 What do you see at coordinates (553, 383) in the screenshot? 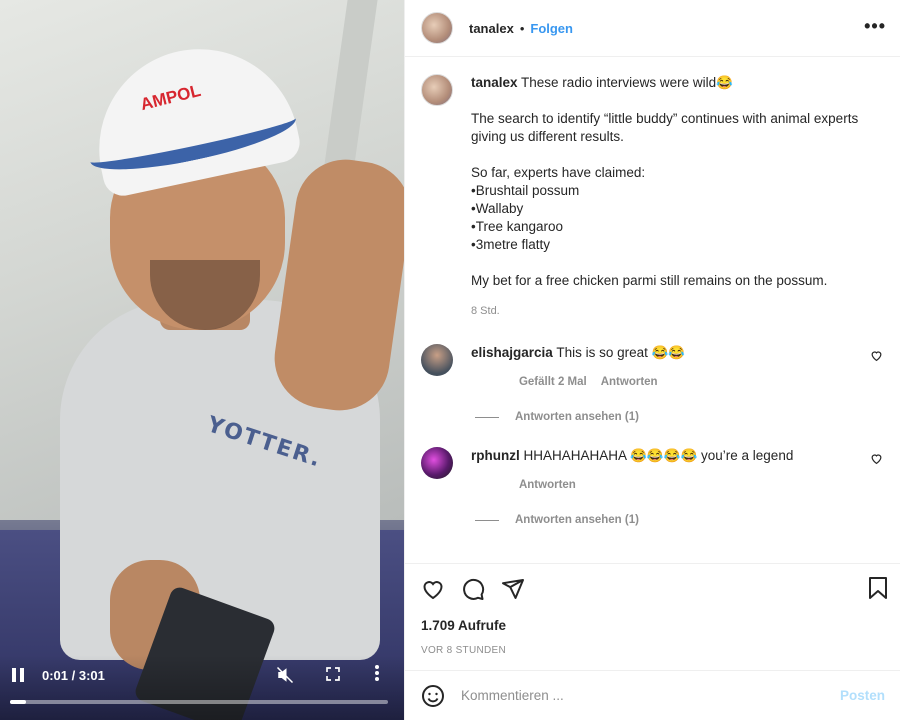
I see `comment-likes: Gefällt 2 Mal` at bounding box center [553, 383].